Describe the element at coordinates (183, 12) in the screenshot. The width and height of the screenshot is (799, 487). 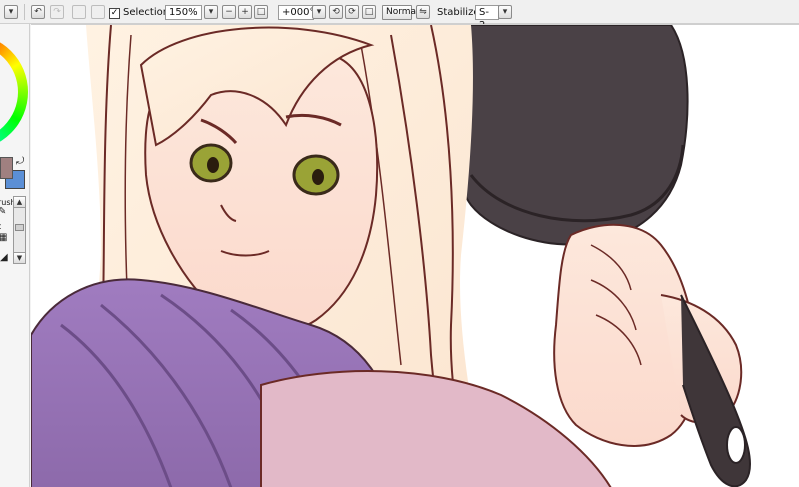
I see `zoom-field: 150%` at that location.